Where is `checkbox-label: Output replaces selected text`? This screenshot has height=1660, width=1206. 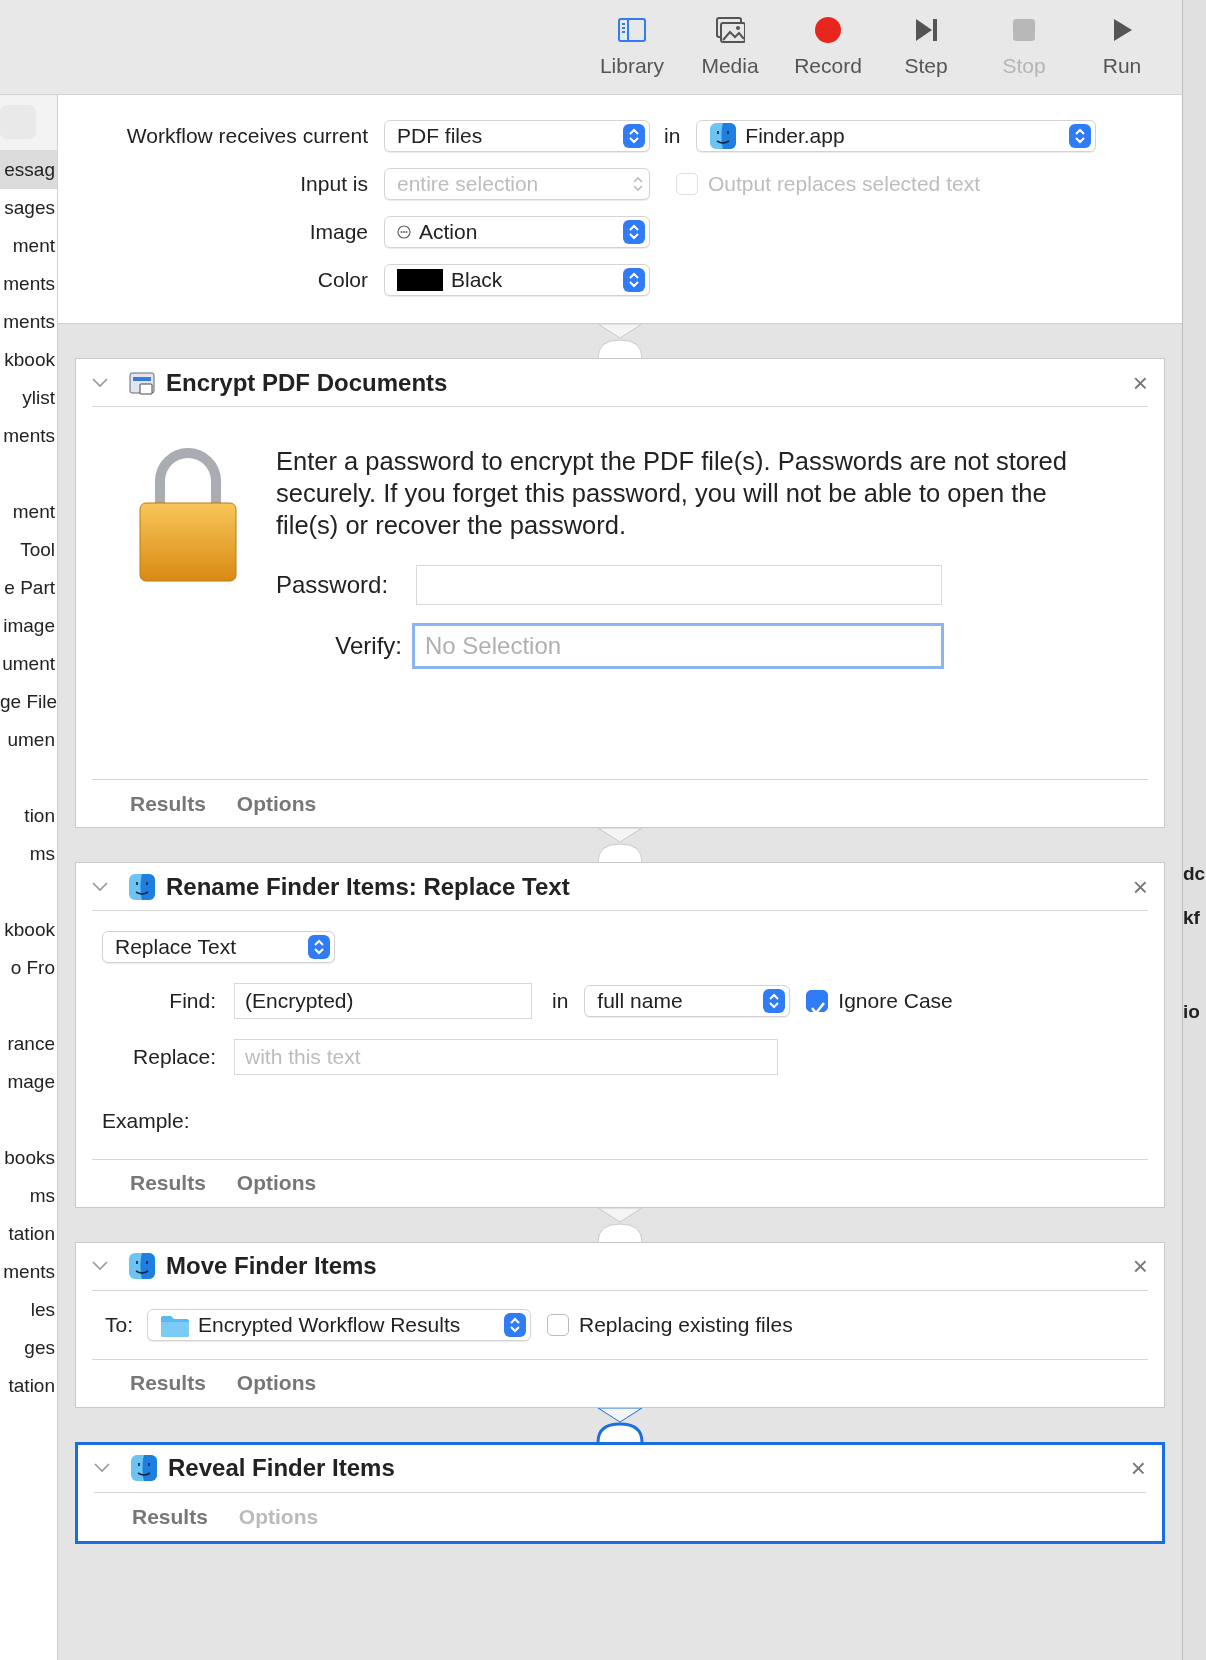 checkbox-label: Output replaces selected text is located at coordinates (844, 184).